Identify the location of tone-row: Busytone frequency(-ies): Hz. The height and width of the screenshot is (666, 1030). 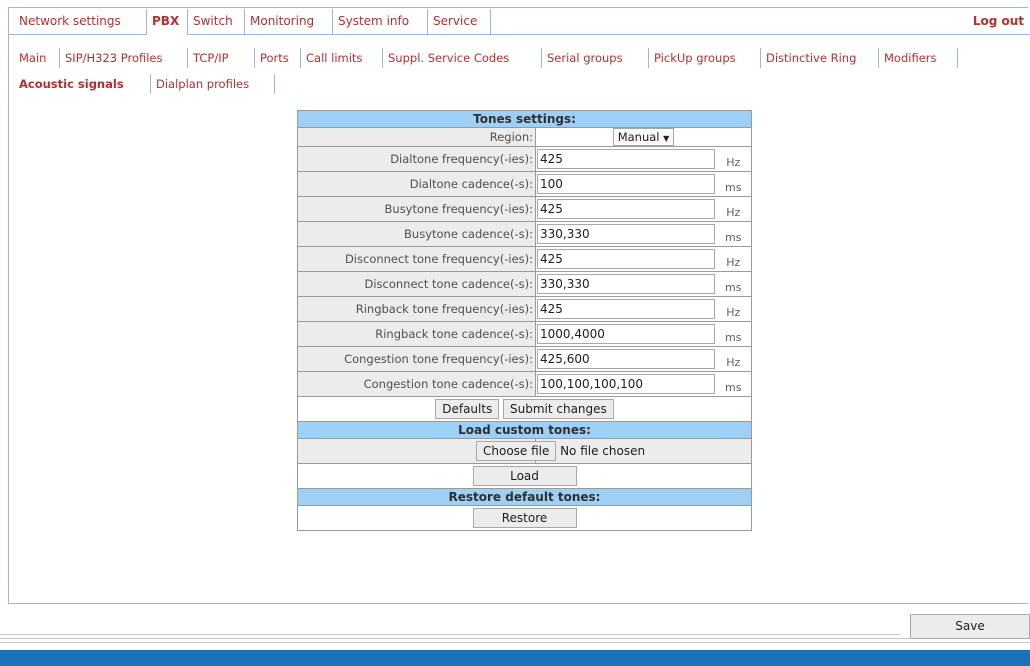
(524, 209).